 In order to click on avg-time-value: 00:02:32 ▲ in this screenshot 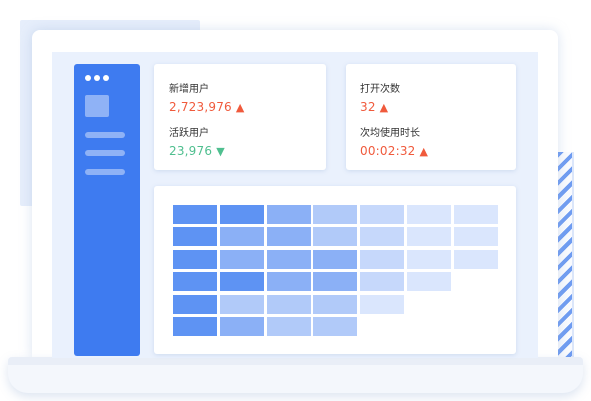, I will do `click(394, 151)`.